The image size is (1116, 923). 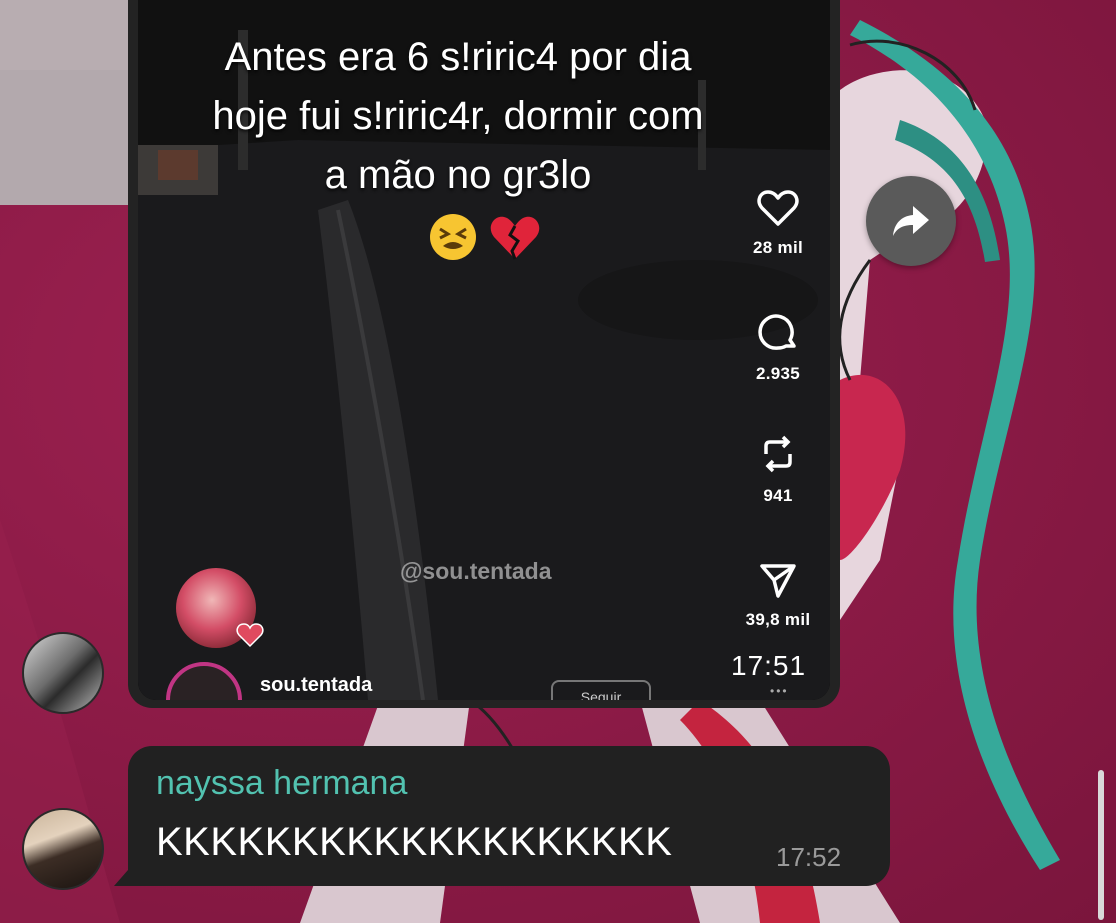 I want to click on message-sender-name: nayssa hermana, so click(x=281, y=783).